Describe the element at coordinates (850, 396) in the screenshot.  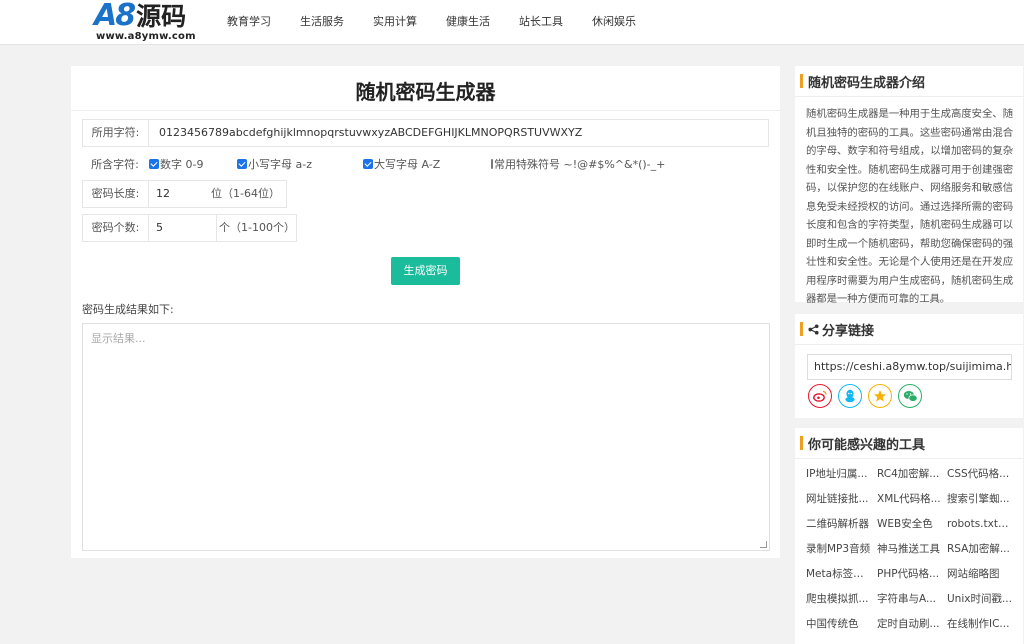
I see `qq-icon` at that location.